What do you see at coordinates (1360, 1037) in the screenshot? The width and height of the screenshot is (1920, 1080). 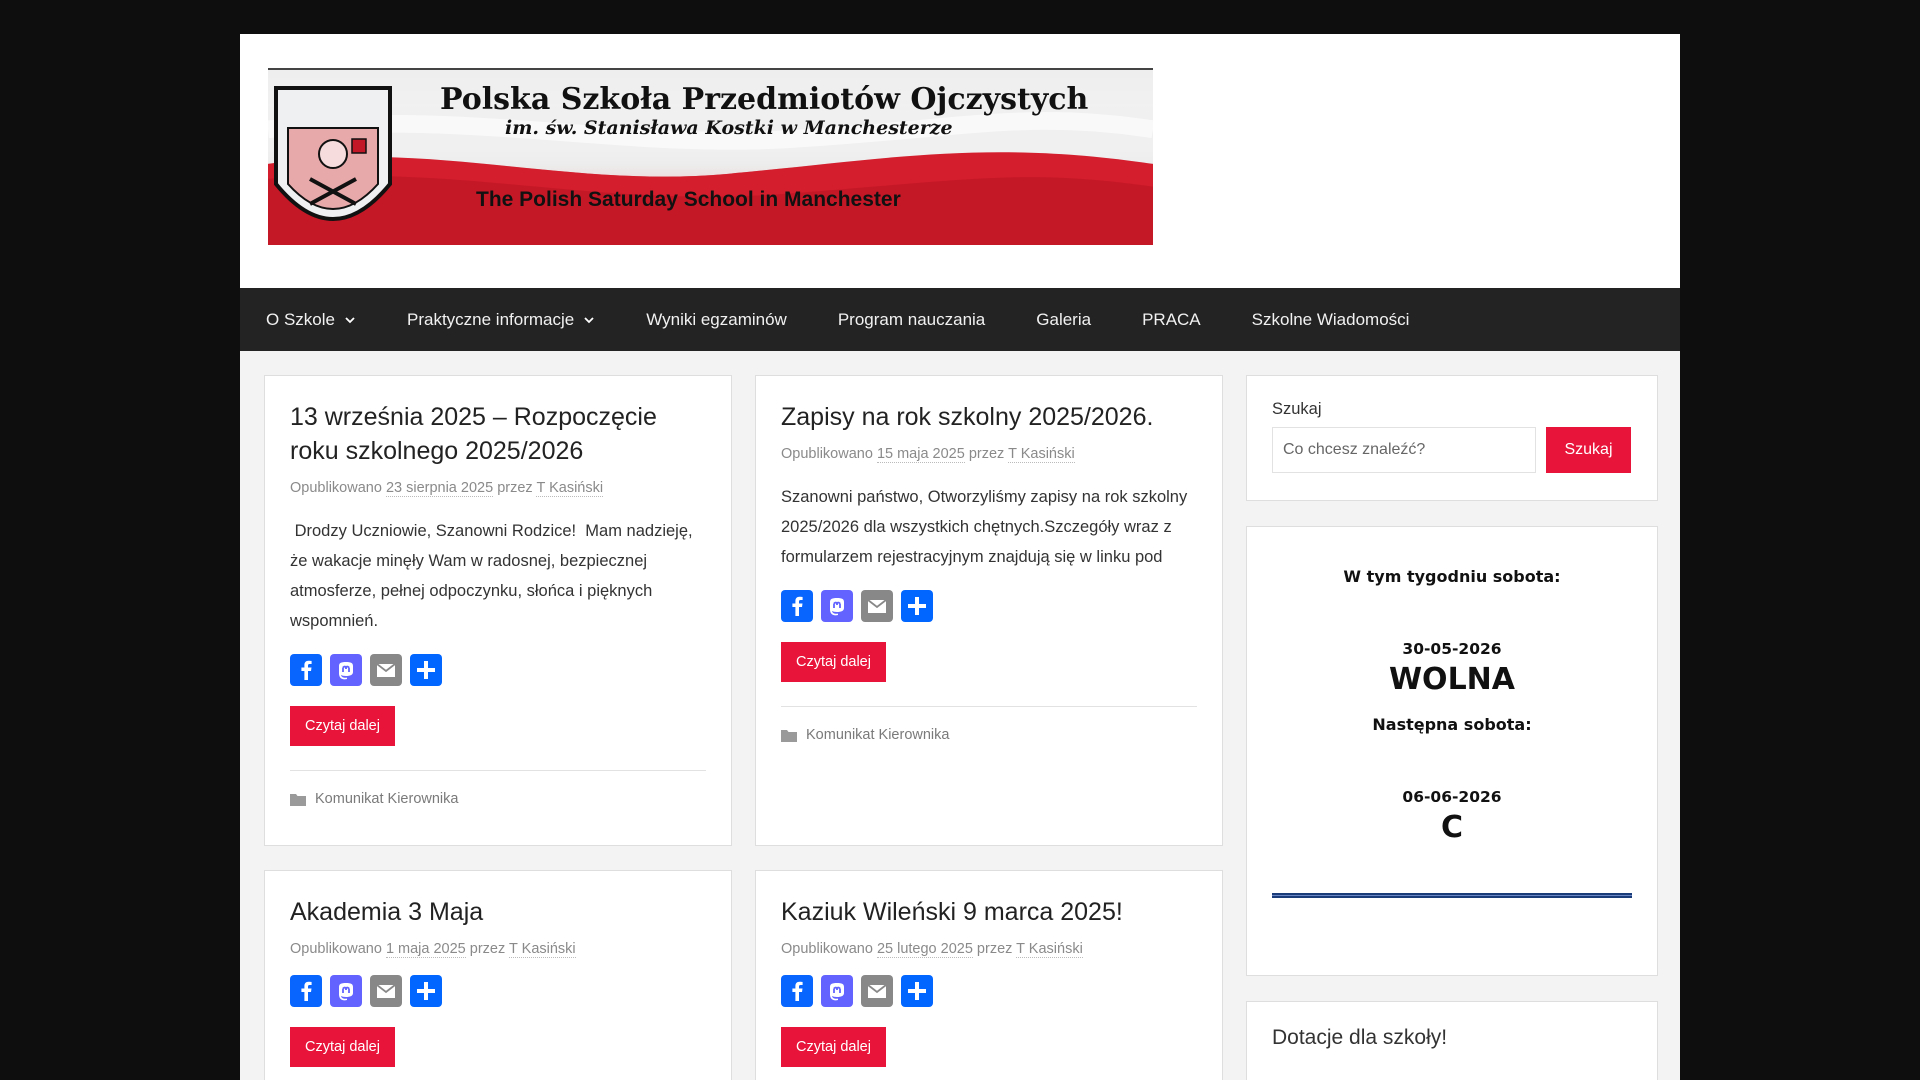 I see `donations-title: Dotacje dla szkoły!` at bounding box center [1360, 1037].